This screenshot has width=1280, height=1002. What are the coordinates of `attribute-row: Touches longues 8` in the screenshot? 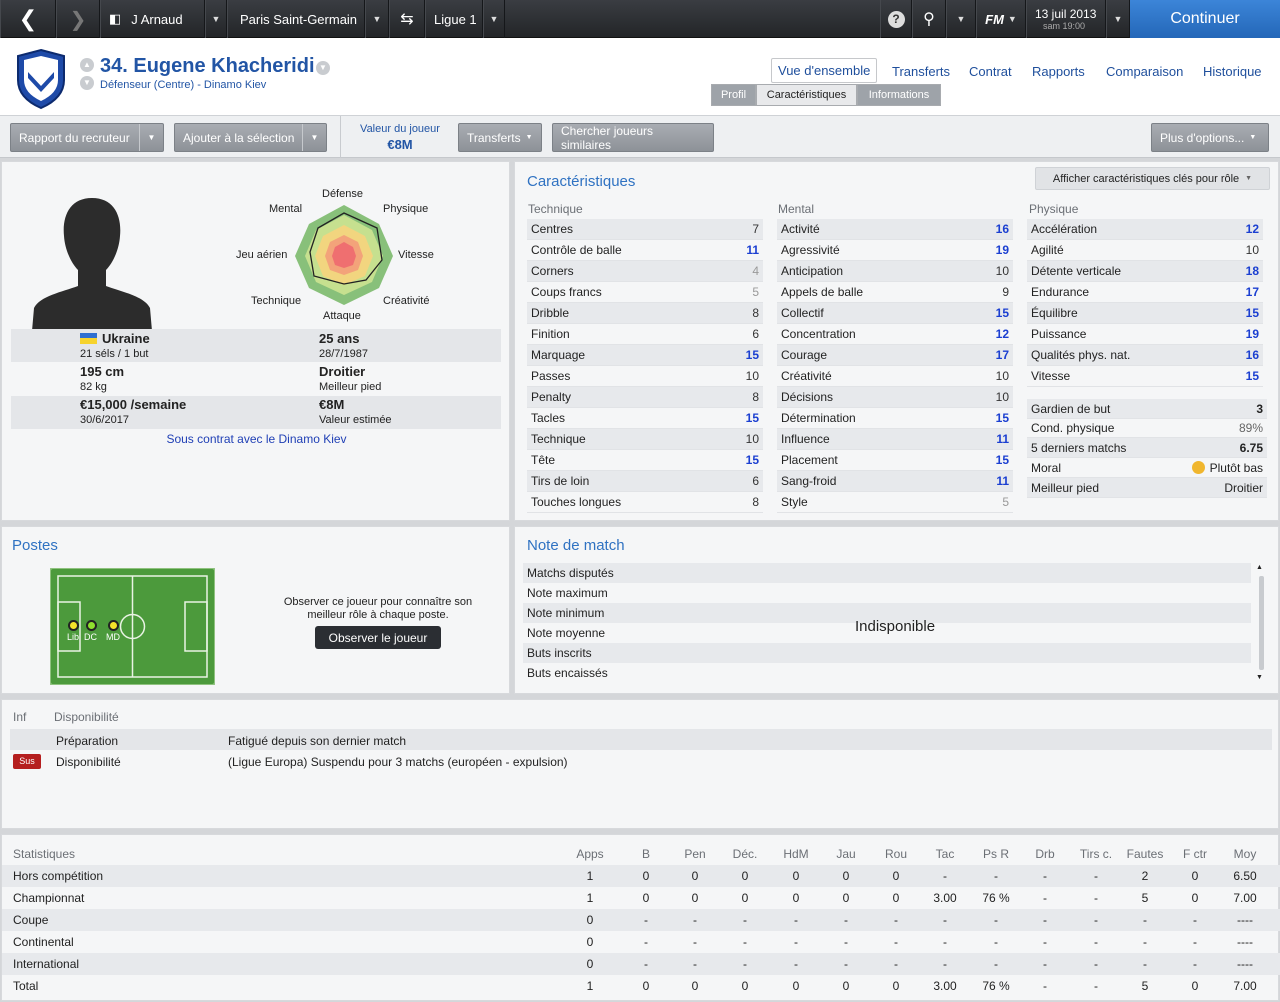 It's located at (645, 502).